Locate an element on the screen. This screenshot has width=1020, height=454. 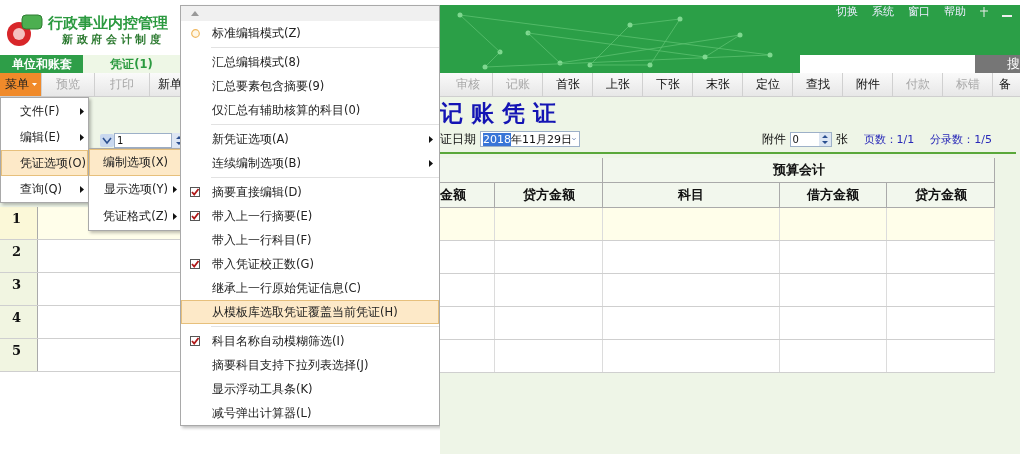
toolbar-button: 附件 is located at coordinates (868, 84).